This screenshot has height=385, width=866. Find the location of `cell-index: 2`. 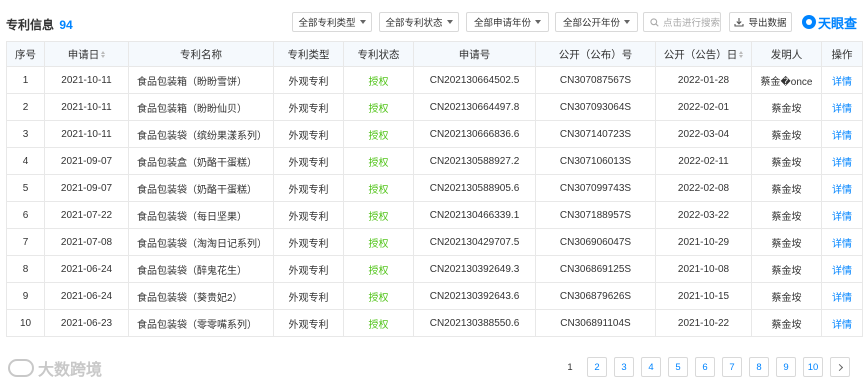

cell-index: 2 is located at coordinates (25, 107).